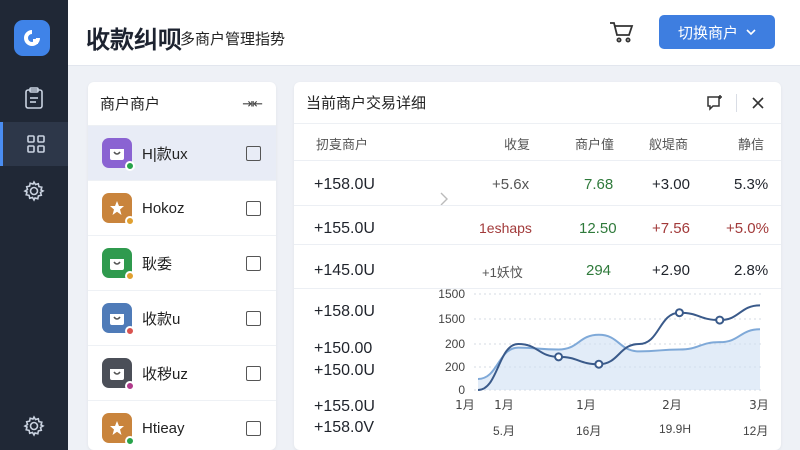 Image resolution: width=800 pixels, height=450 pixels. What do you see at coordinates (537, 103) in the screenshot?
I see `detail-header: 当前商户交易详细` at bounding box center [537, 103].